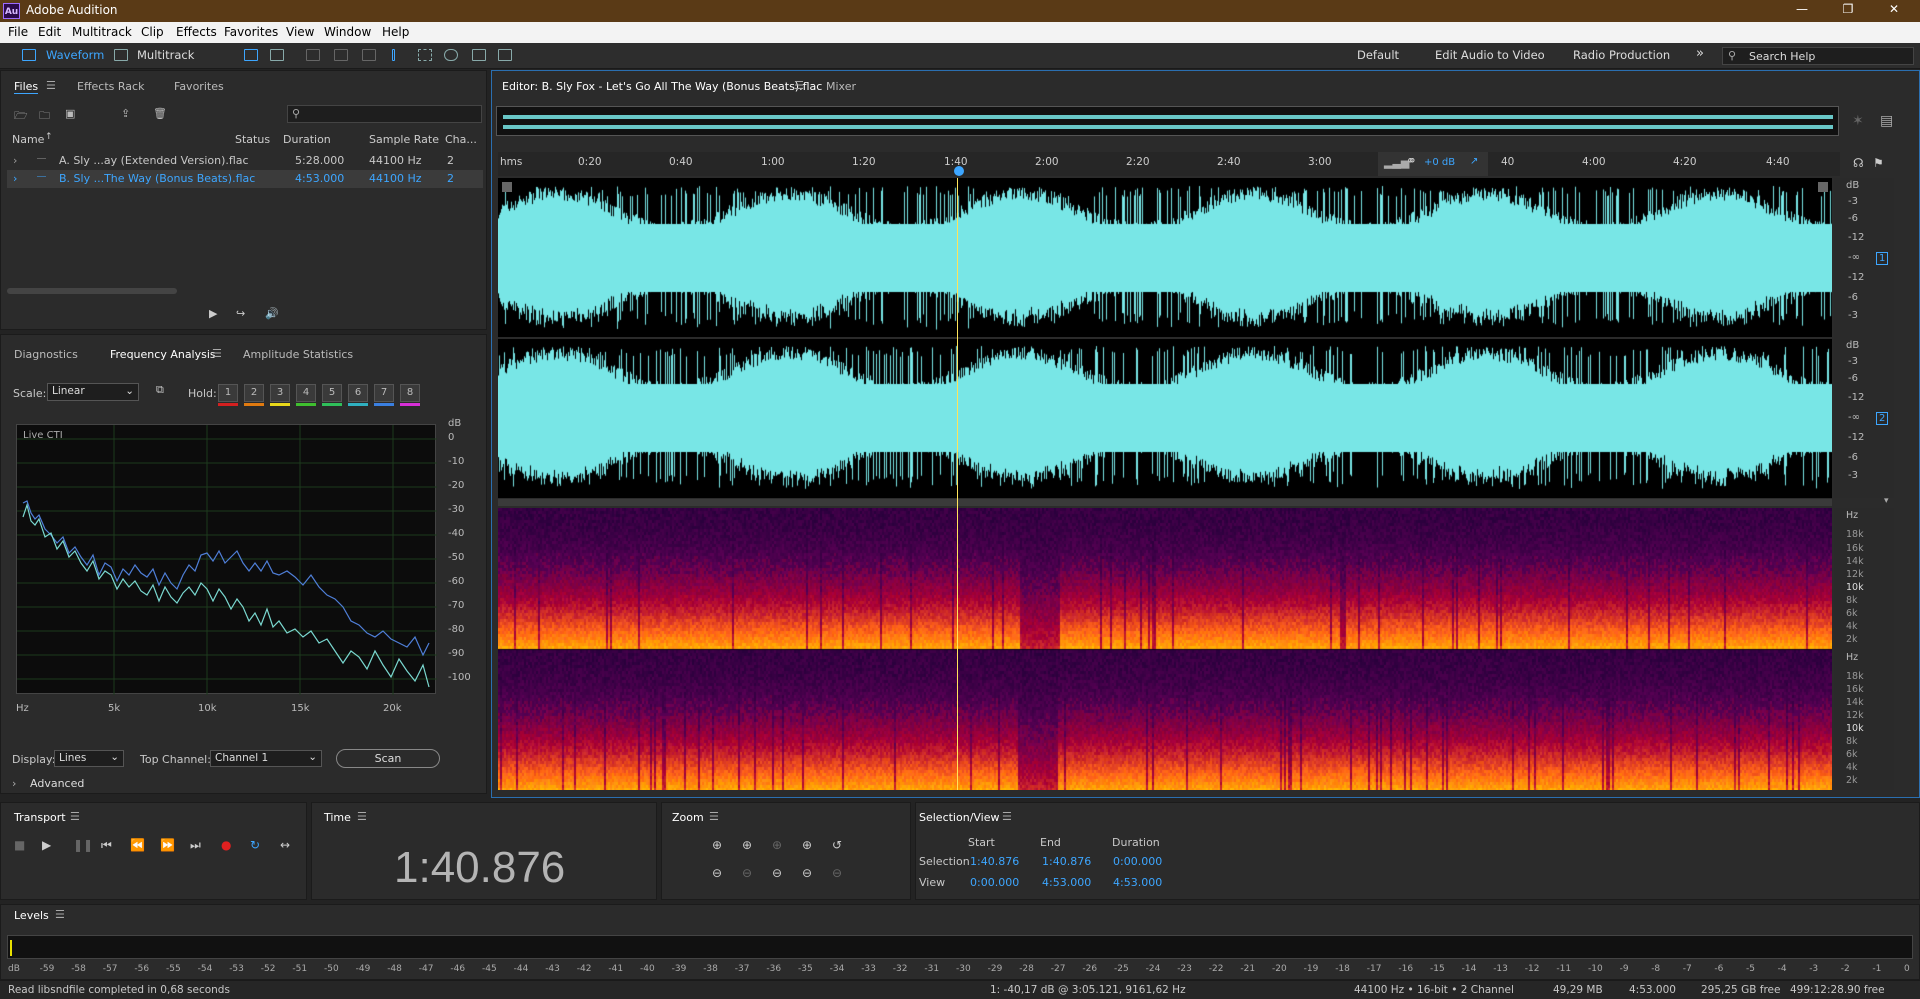 Image resolution: width=1920 pixels, height=999 pixels. I want to click on workspace-radio-production: Radio Production, so click(1621, 55).